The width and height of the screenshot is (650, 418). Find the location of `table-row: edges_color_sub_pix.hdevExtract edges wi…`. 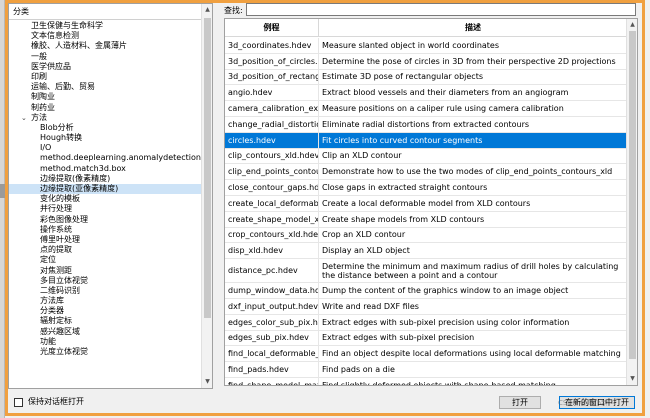

table-row: edges_color_sub_pix.hdevExtract edges wi… is located at coordinates (426, 322).